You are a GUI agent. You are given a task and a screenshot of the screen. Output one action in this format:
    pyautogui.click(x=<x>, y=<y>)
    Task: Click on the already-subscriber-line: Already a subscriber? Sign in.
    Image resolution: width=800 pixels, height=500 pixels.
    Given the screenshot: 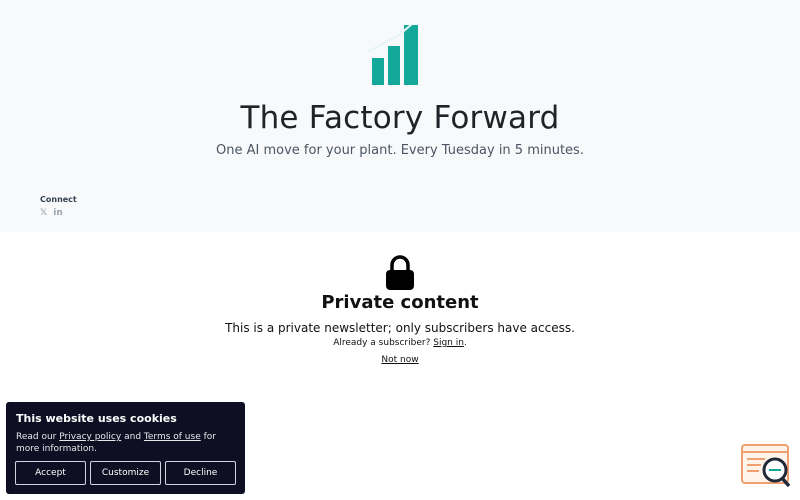 What is the action you would take?
    pyautogui.click(x=400, y=343)
    